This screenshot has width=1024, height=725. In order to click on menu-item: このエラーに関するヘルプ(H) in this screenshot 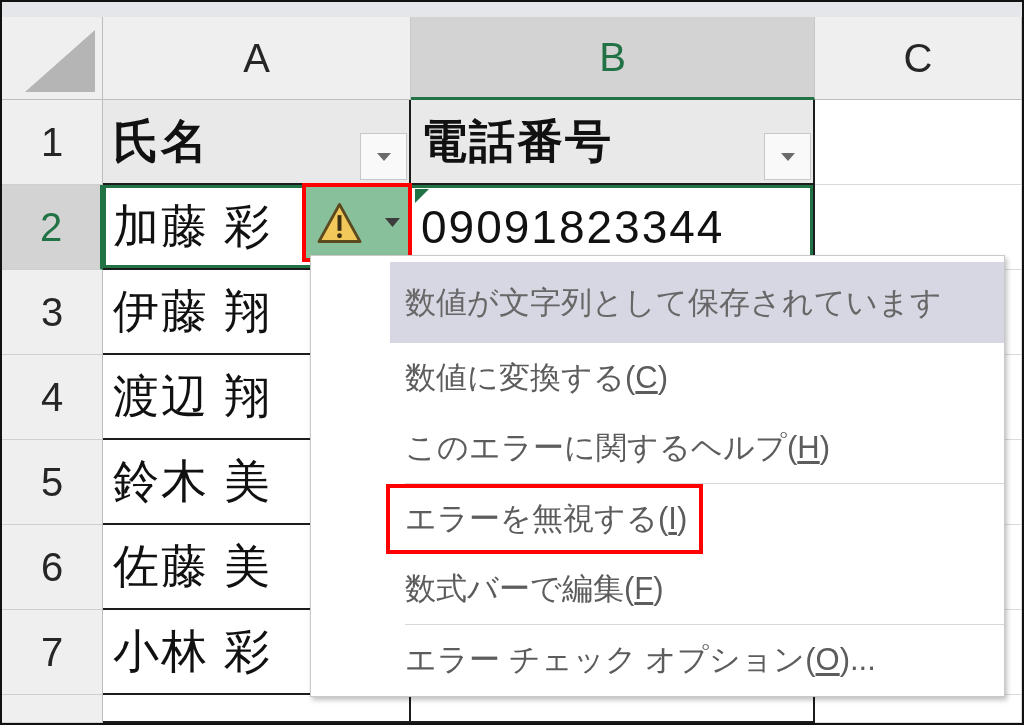, I will do `click(616, 448)`.